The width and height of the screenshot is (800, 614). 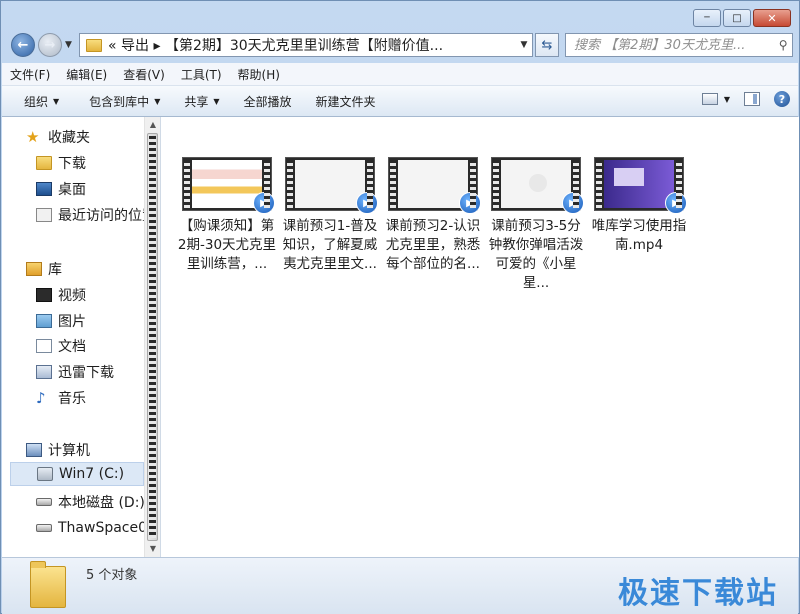 I want to click on nav-drive-d: 本地磁盘 (D:), so click(x=90, y=502).